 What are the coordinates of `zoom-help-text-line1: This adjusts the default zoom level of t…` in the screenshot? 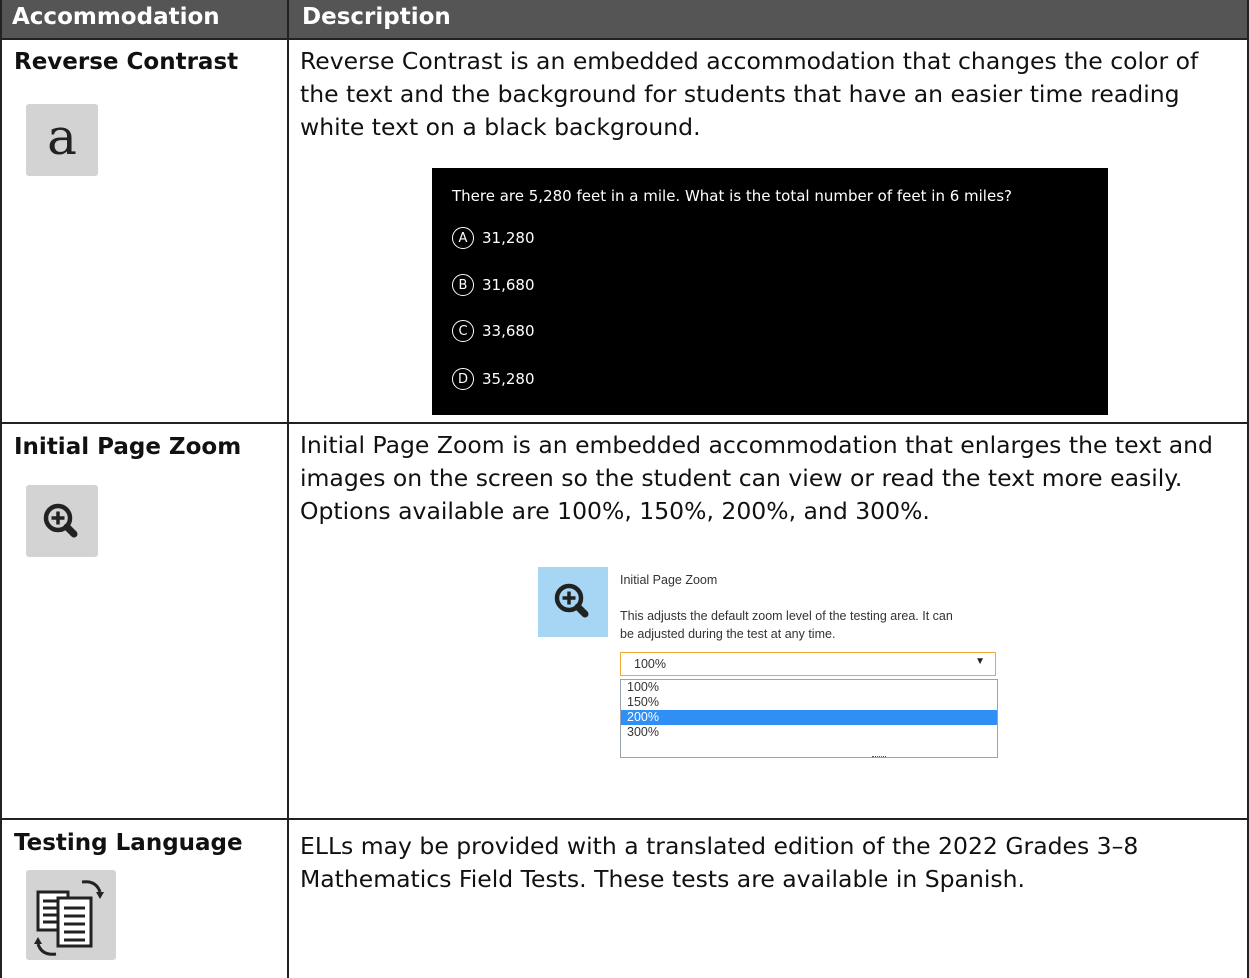 It's located at (786, 616).